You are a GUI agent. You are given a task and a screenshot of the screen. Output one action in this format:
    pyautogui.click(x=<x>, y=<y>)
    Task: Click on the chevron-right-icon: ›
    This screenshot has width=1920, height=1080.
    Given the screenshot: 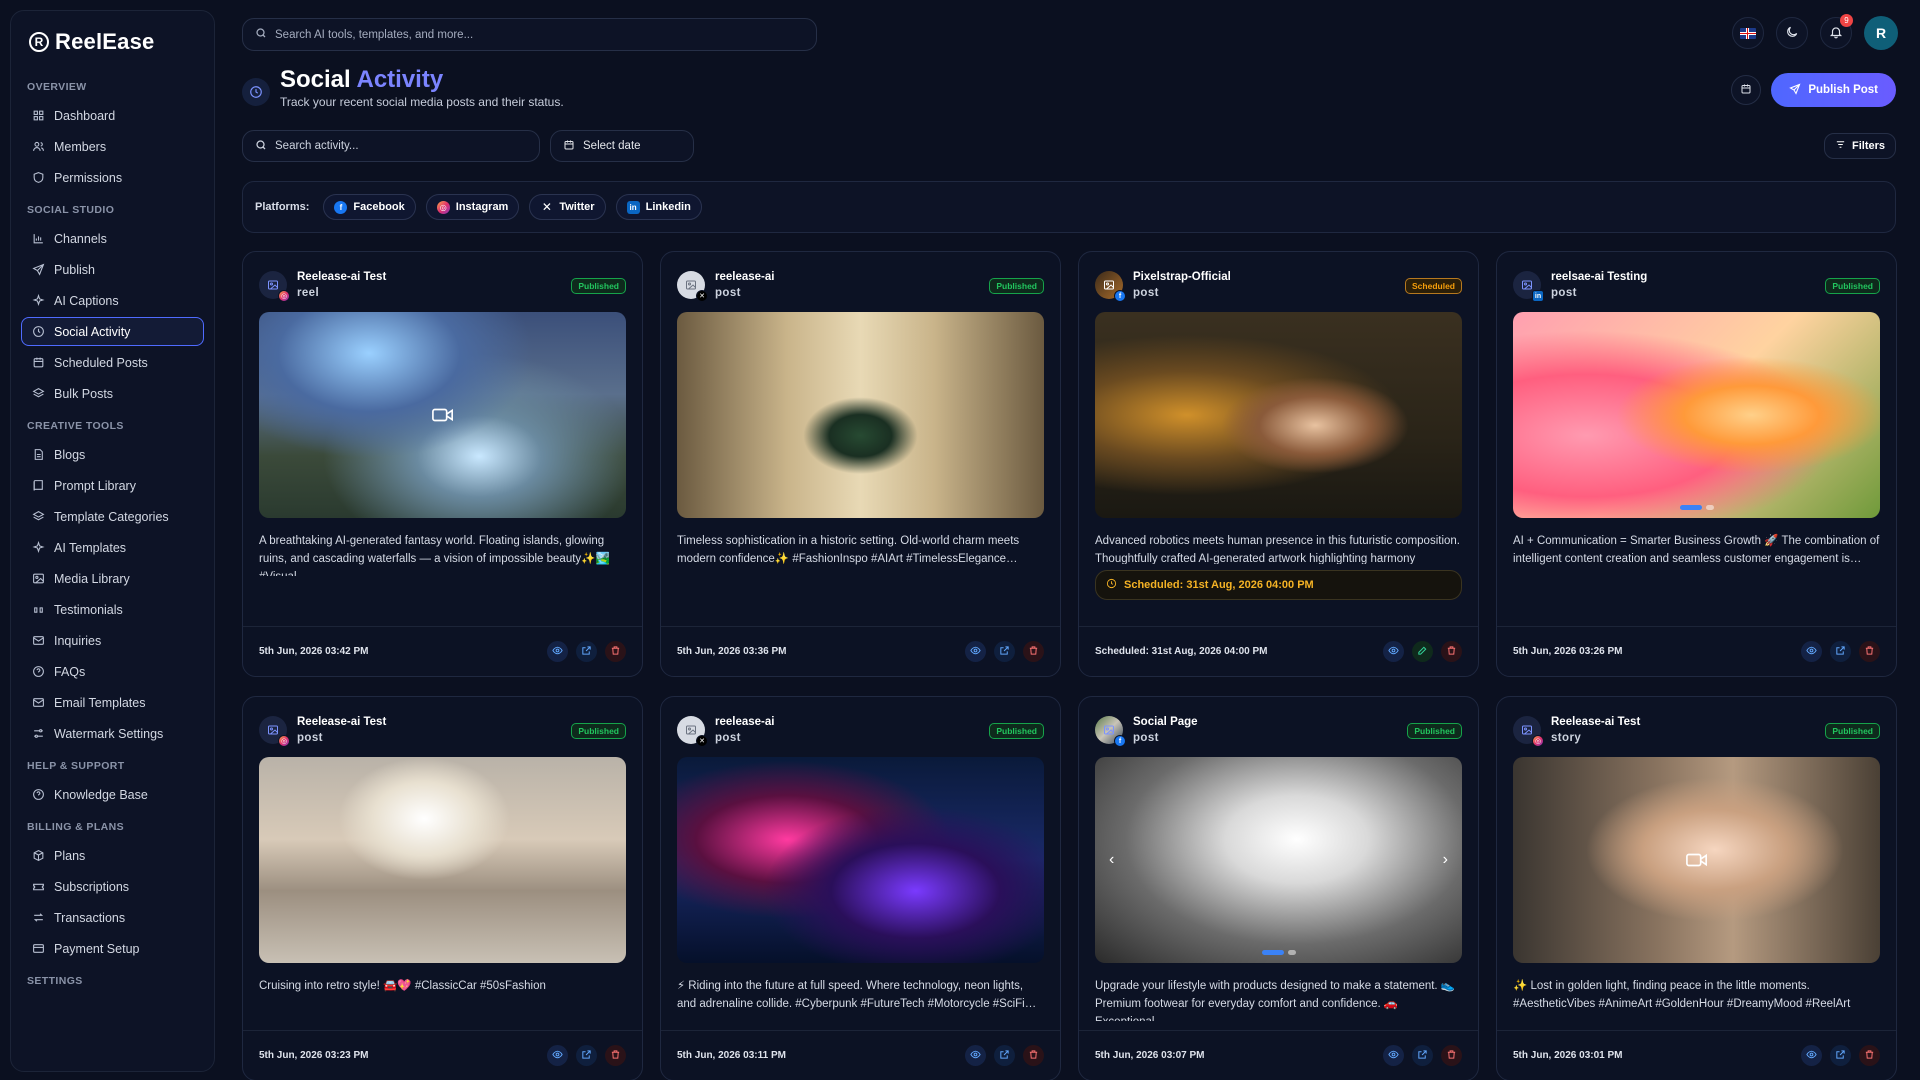 What is the action you would take?
    pyautogui.click(x=1445, y=860)
    